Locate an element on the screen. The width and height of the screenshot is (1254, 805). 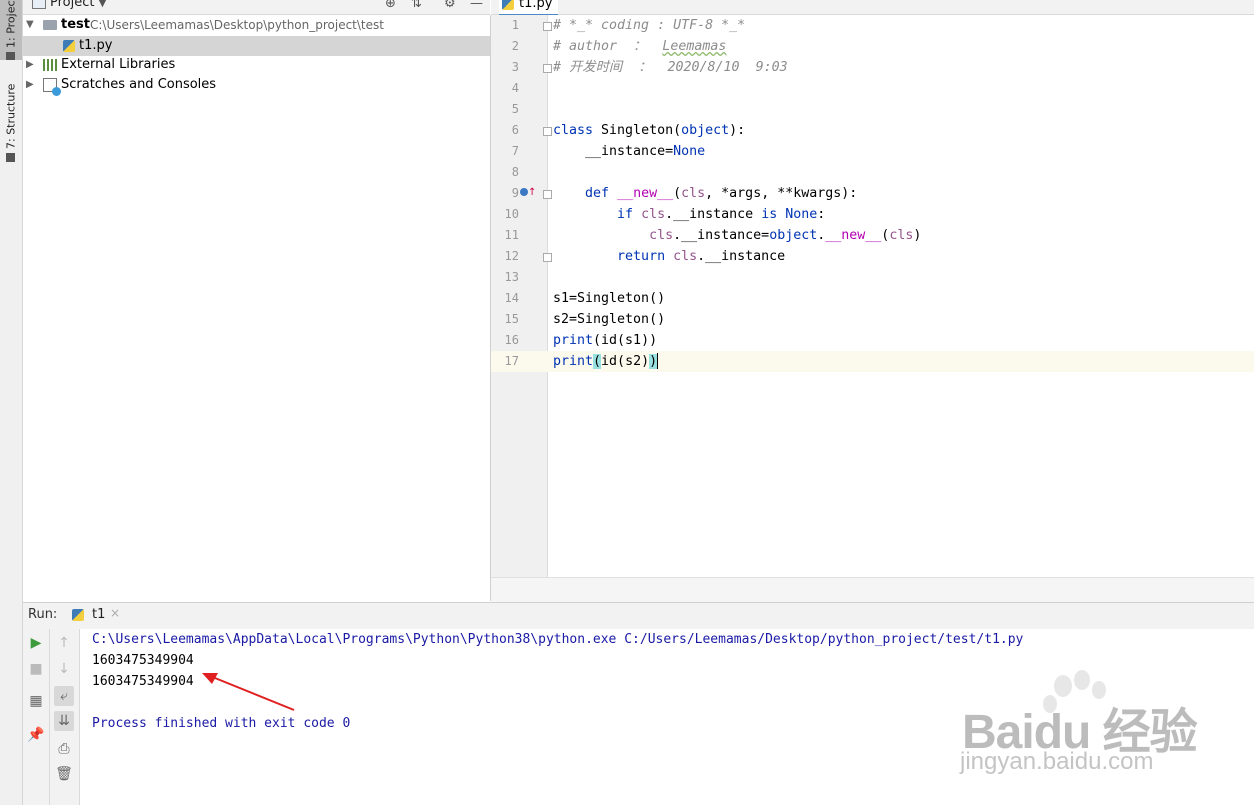
structure-tool-tab: 7: Structure is located at coordinates (11, 120).